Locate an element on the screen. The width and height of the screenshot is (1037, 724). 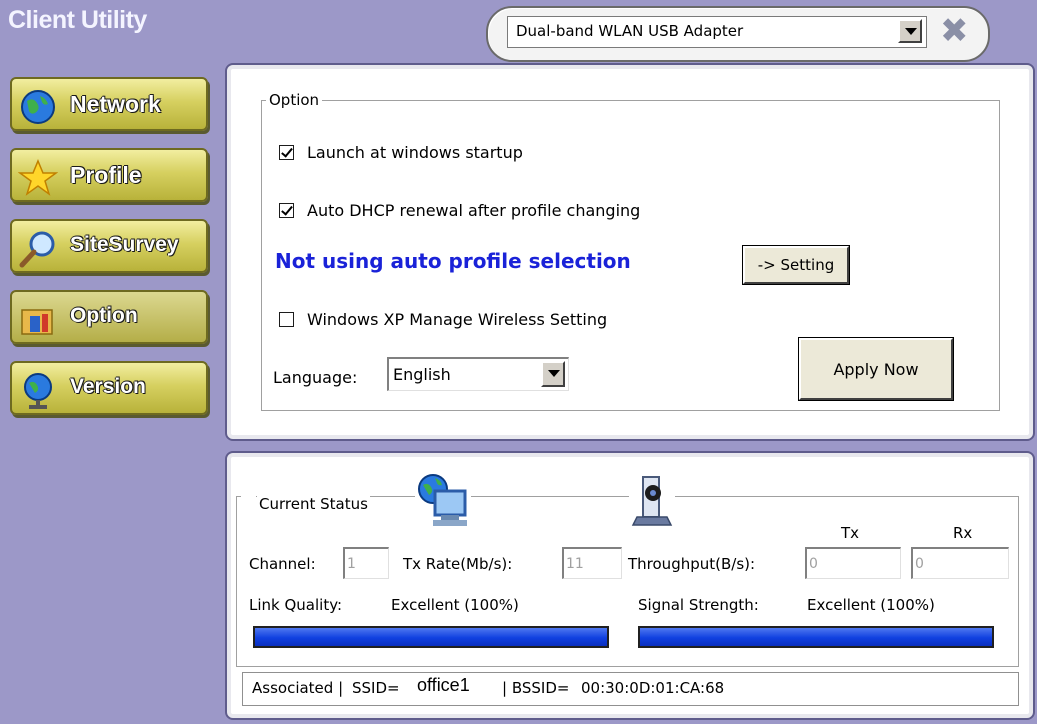
auto-dhcp-checkbox is located at coordinates (286, 210).